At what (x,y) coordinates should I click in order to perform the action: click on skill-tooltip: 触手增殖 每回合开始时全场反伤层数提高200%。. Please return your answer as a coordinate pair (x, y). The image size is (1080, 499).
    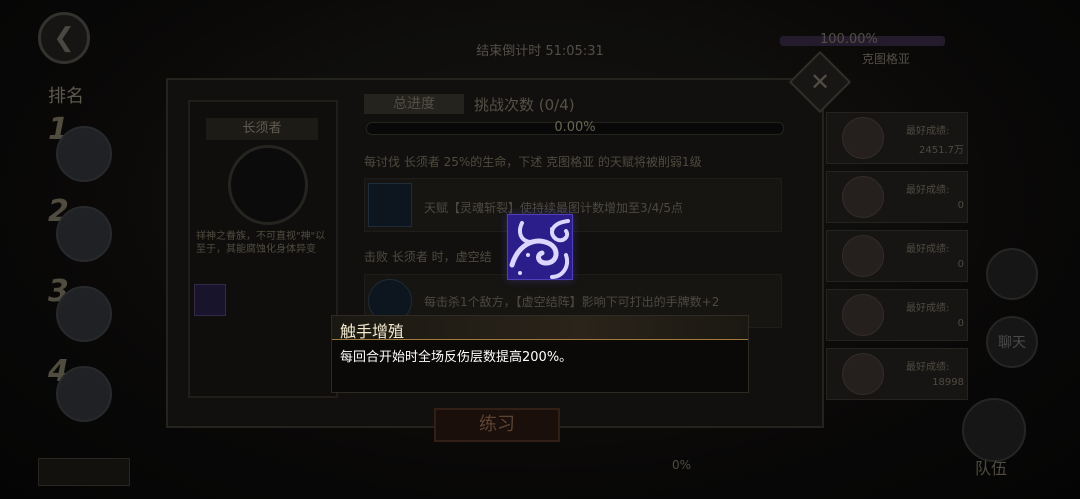
    Looking at the image, I should click on (540, 354).